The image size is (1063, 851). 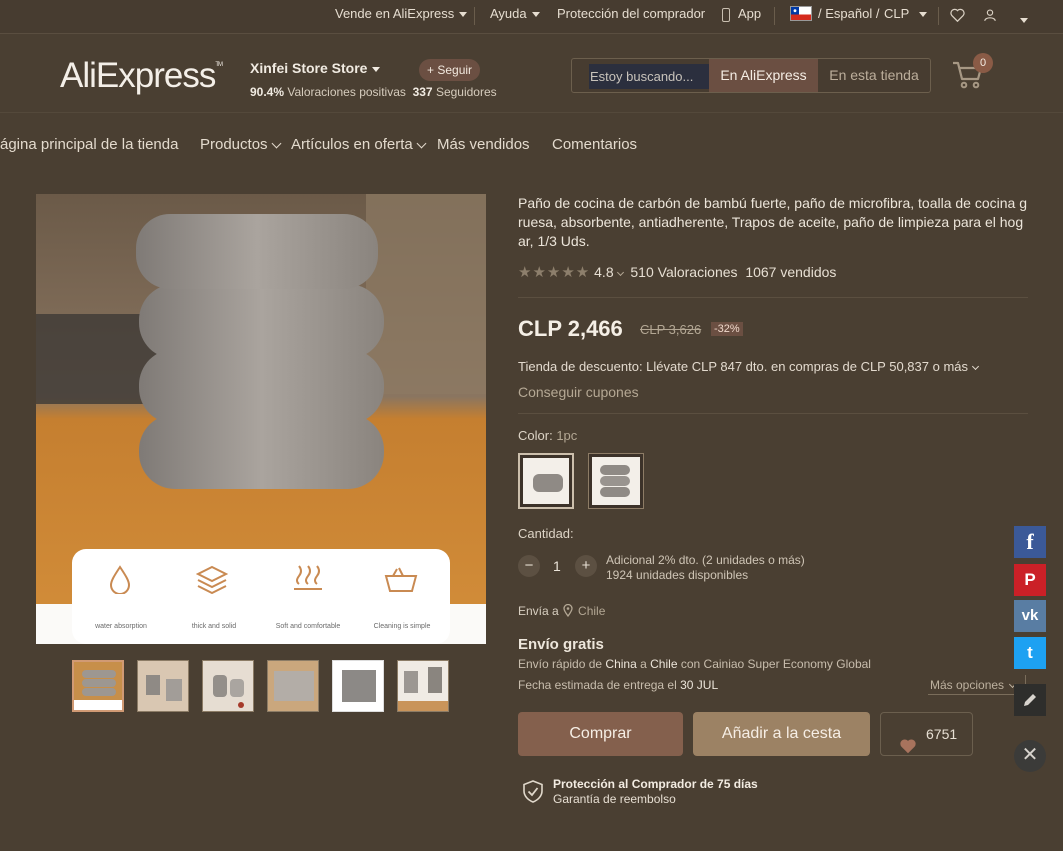 I want to click on color-option-3pcs, so click(x=616, y=481).